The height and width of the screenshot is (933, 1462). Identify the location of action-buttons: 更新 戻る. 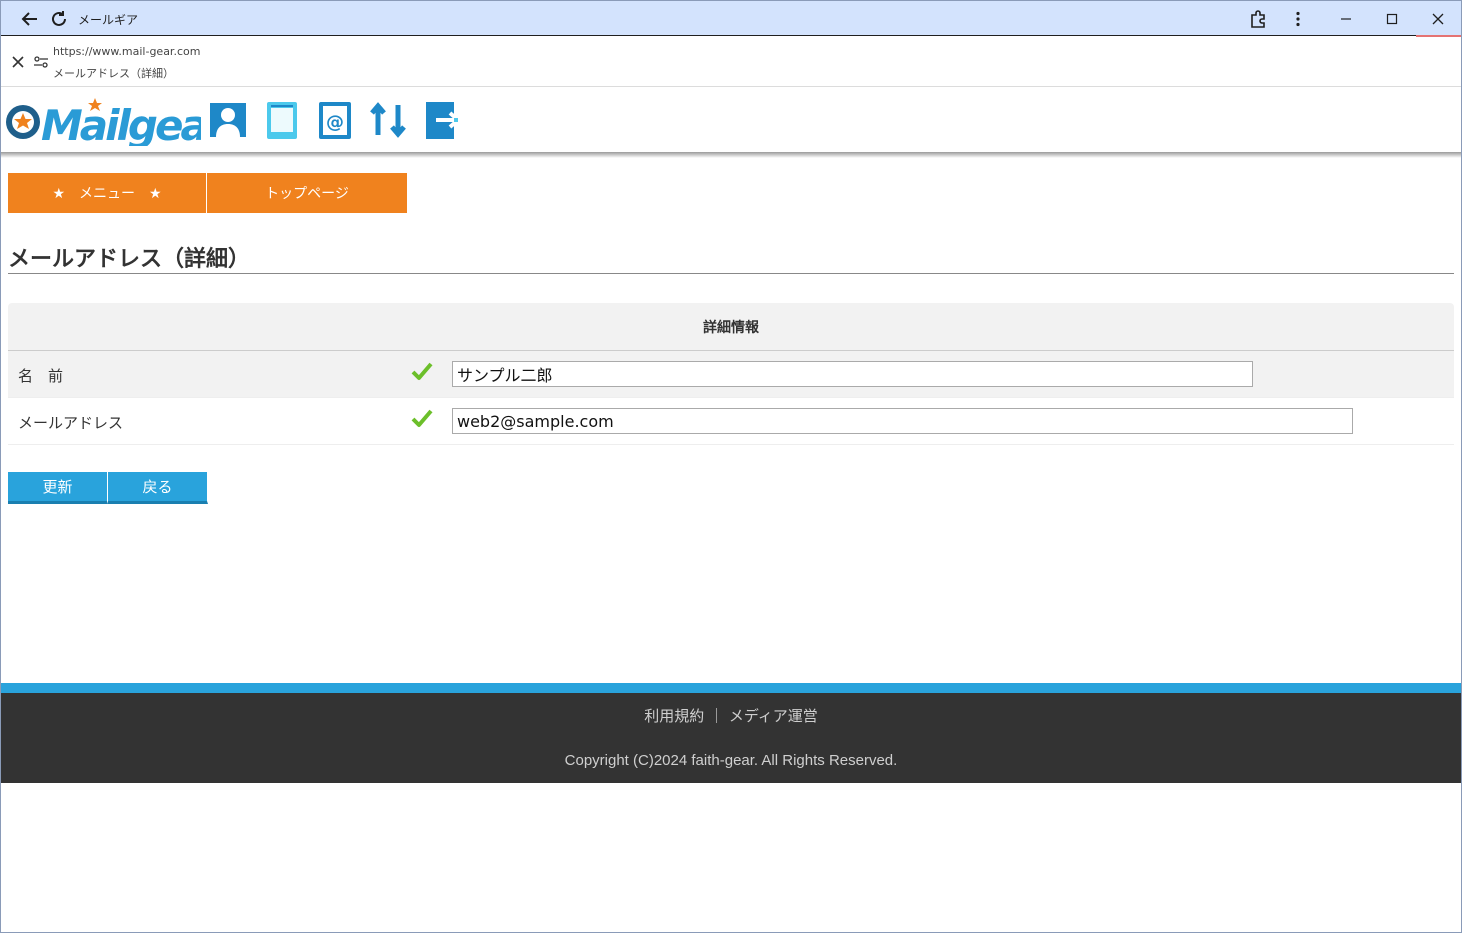
(108, 488).